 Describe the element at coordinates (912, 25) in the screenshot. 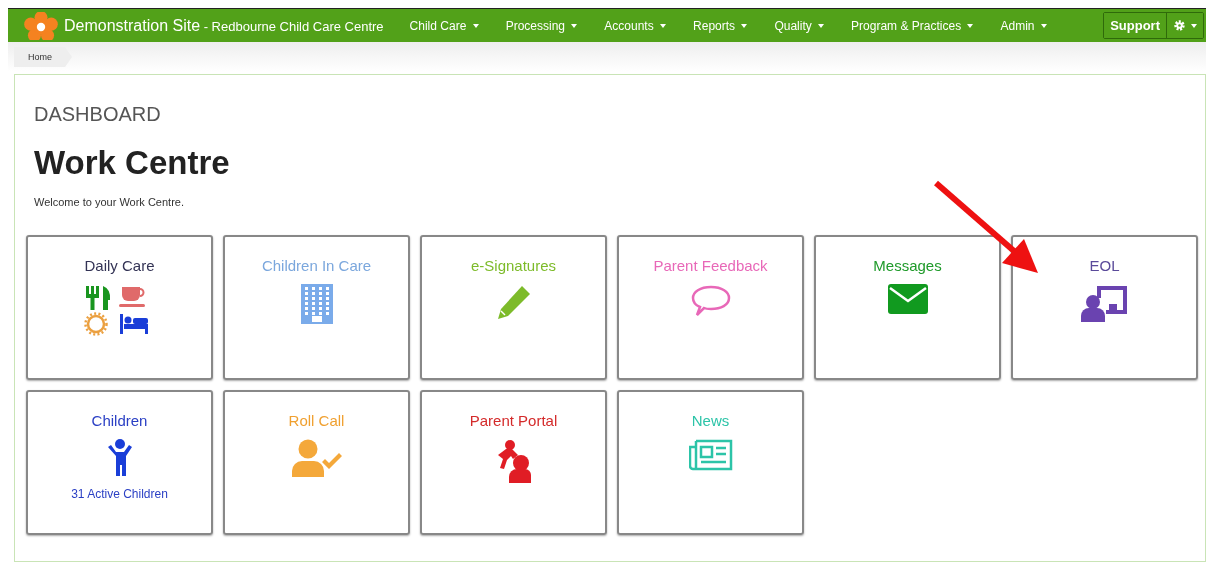

I see `nav-menu: Program & Practices` at that location.